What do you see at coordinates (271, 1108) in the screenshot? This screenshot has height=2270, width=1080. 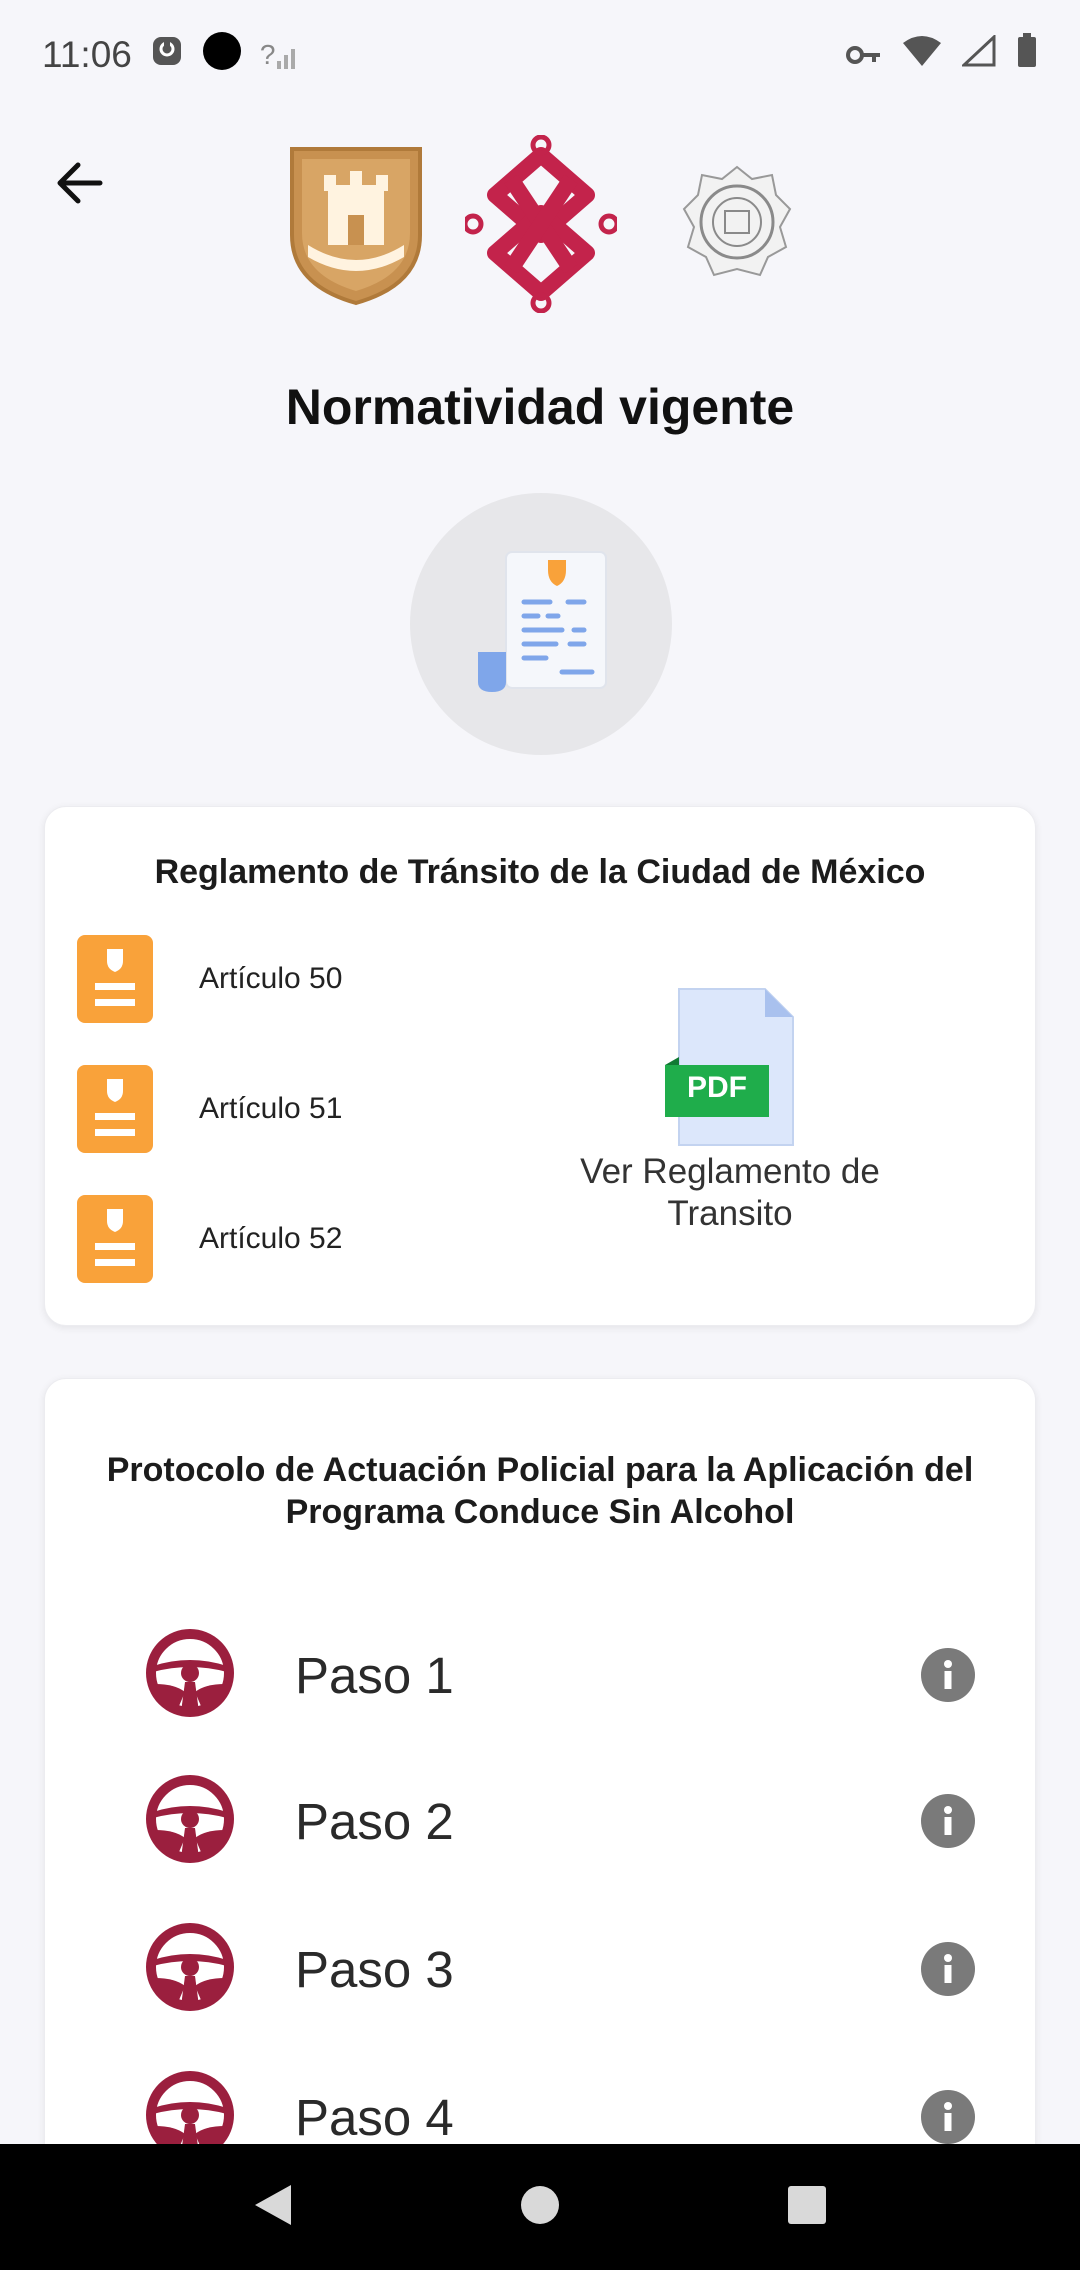 I see `article-label: Artículo 51` at bounding box center [271, 1108].